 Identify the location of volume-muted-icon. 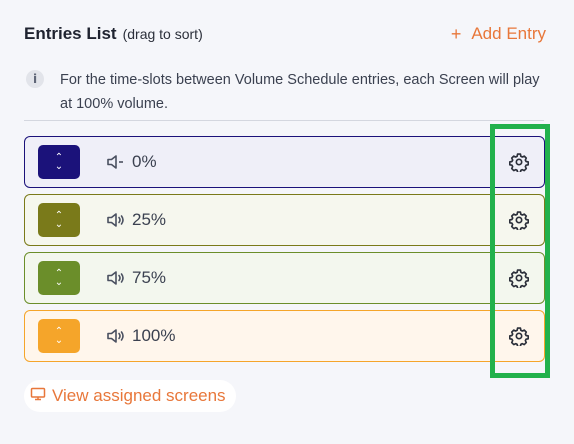
(116, 162).